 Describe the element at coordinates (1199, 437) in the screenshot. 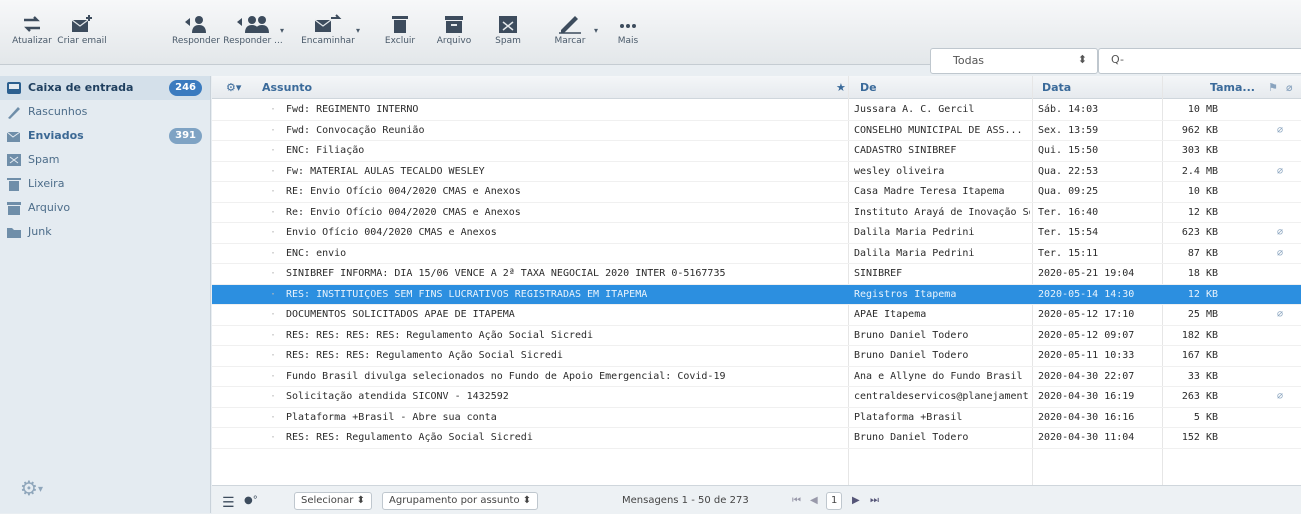

I see `message-size: 152 KB` at that location.